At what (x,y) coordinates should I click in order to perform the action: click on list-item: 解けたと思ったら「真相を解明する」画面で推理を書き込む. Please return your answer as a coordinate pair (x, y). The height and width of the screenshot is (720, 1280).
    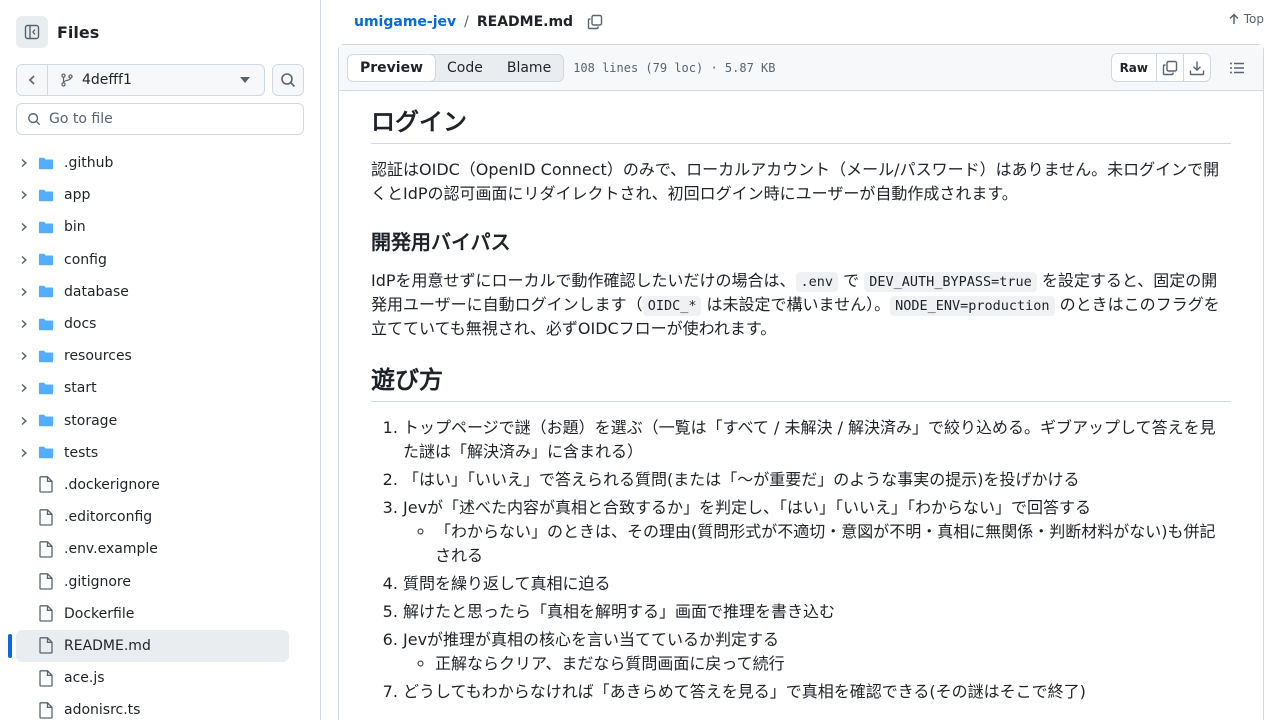
    Looking at the image, I should click on (817, 612).